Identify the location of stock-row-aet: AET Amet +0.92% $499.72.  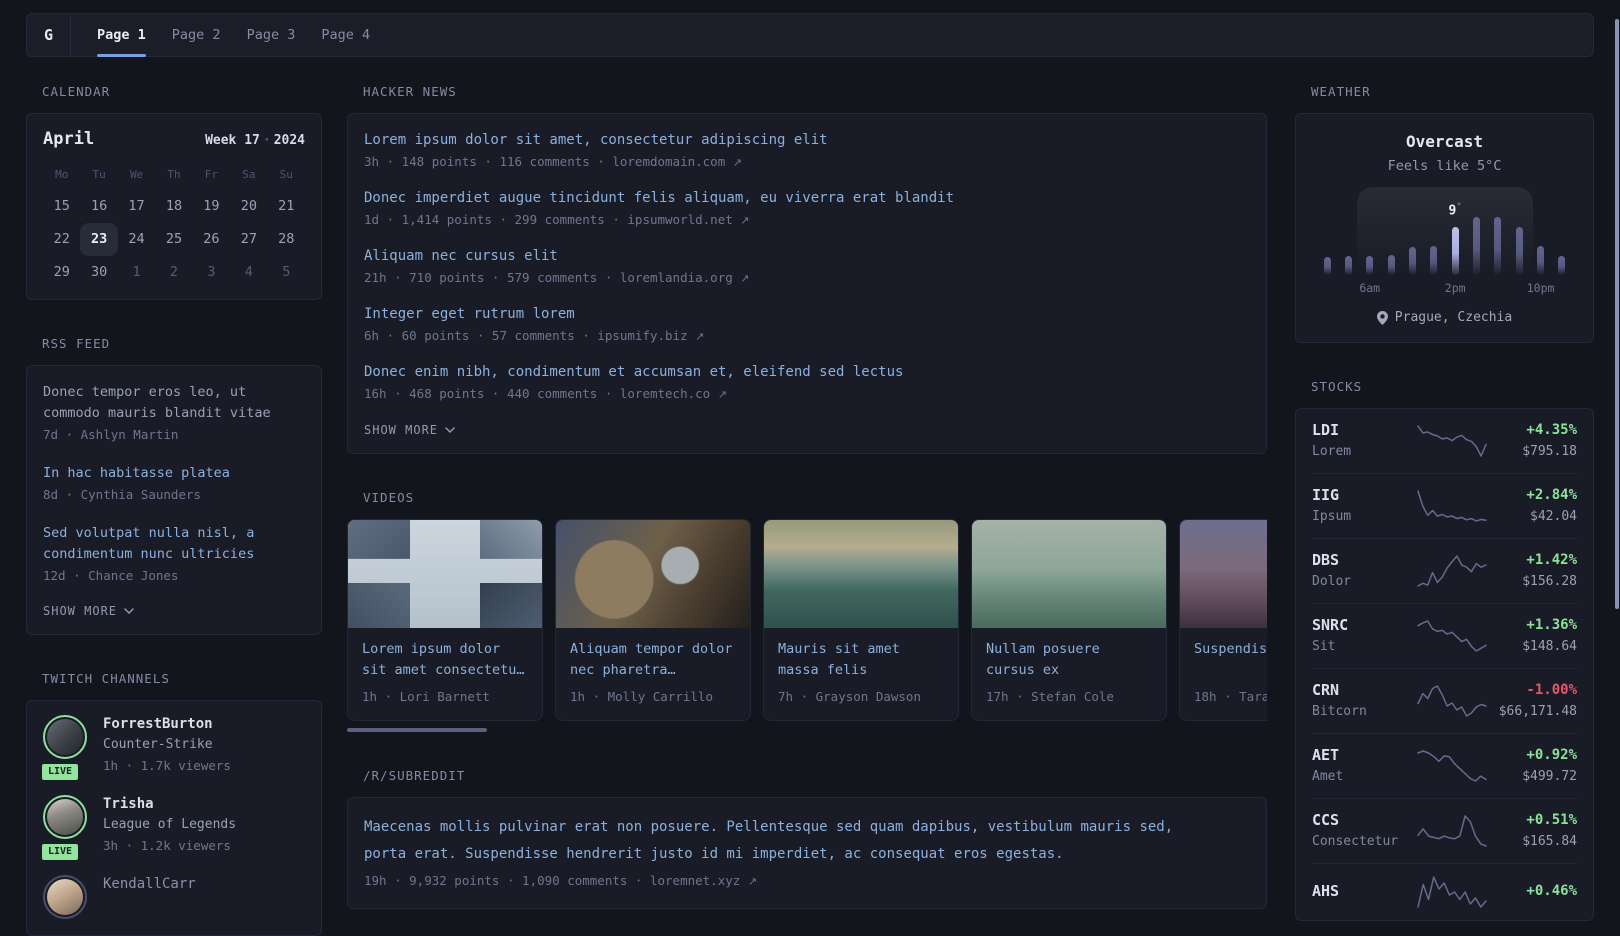
(1444, 765).